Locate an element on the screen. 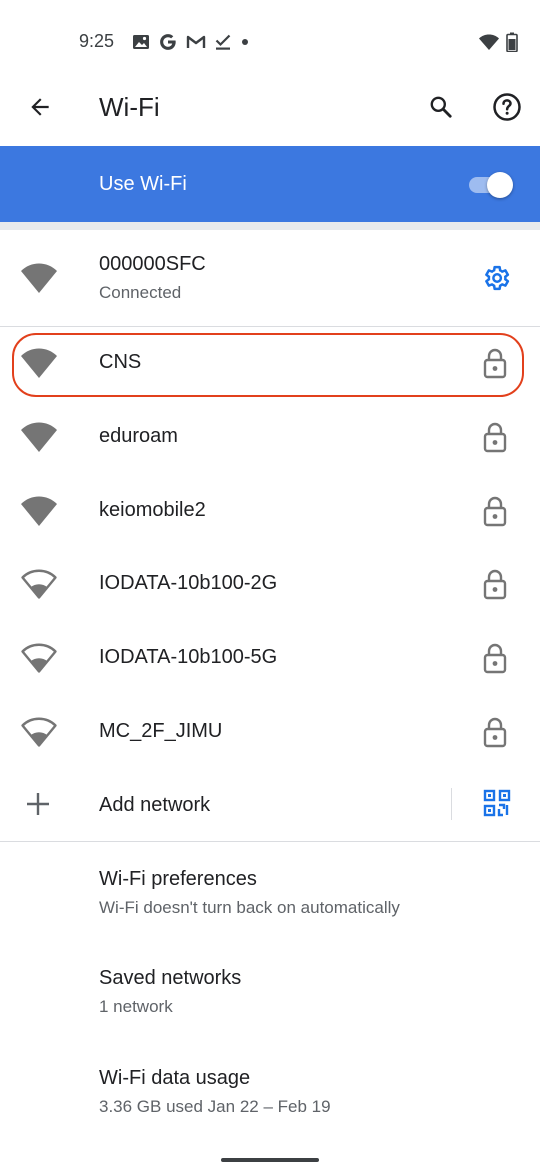 The width and height of the screenshot is (540, 1170). download-done-icon is located at coordinates (223, 42).